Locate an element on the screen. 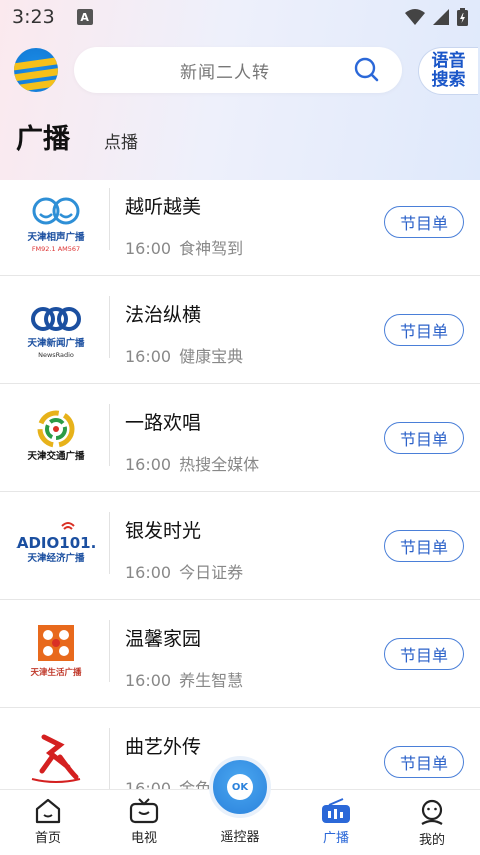 The image size is (480, 855). station-logo: 天津相声广播 FM92.1 AM567 is located at coordinates (56, 222).